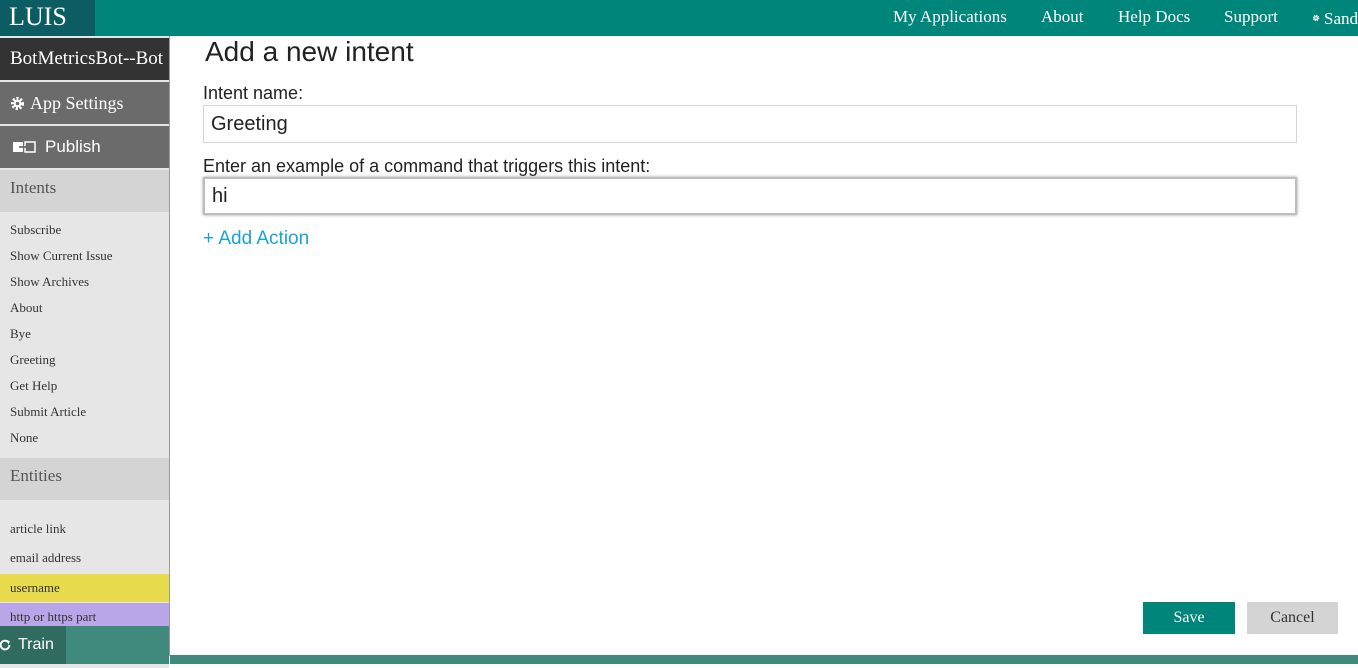 The image size is (1358, 668). Describe the element at coordinates (84, 360) in the screenshot. I see `intent-greeting: Greeting` at that location.